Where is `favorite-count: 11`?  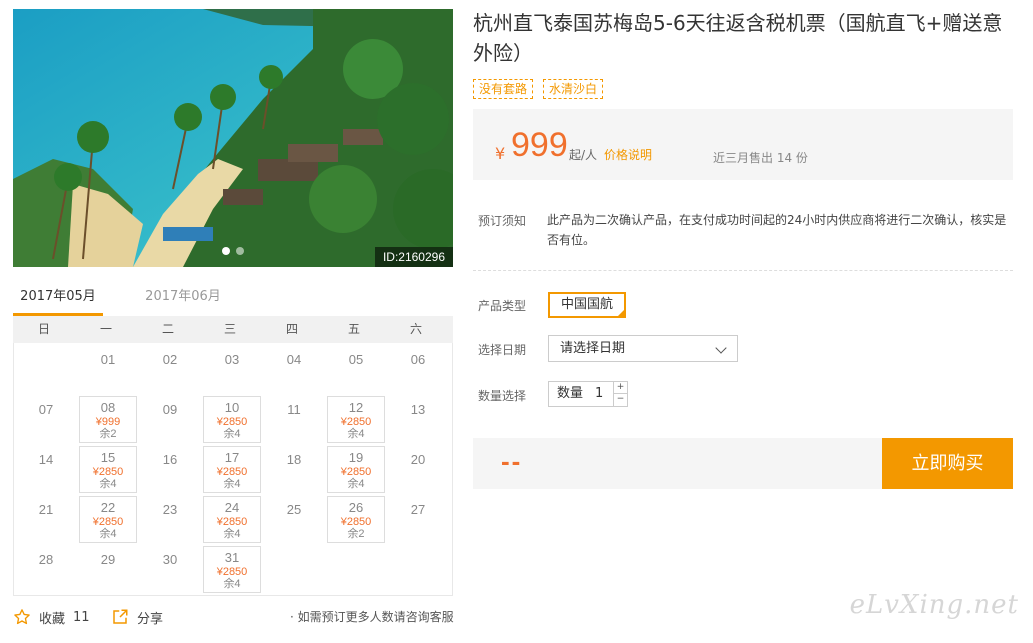 favorite-count: 11 is located at coordinates (81, 617).